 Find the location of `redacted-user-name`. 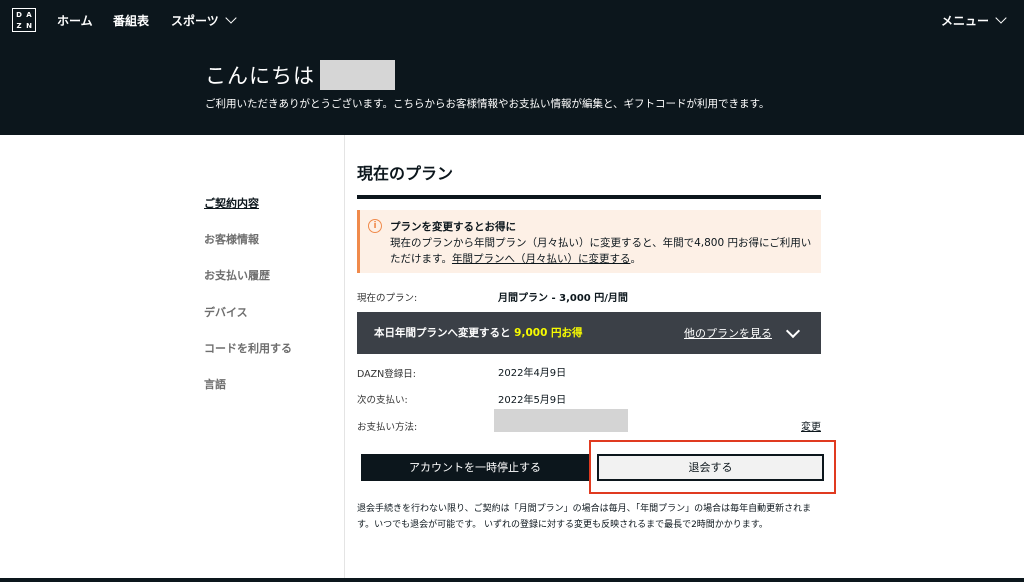

redacted-user-name is located at coordinates (357, 75).